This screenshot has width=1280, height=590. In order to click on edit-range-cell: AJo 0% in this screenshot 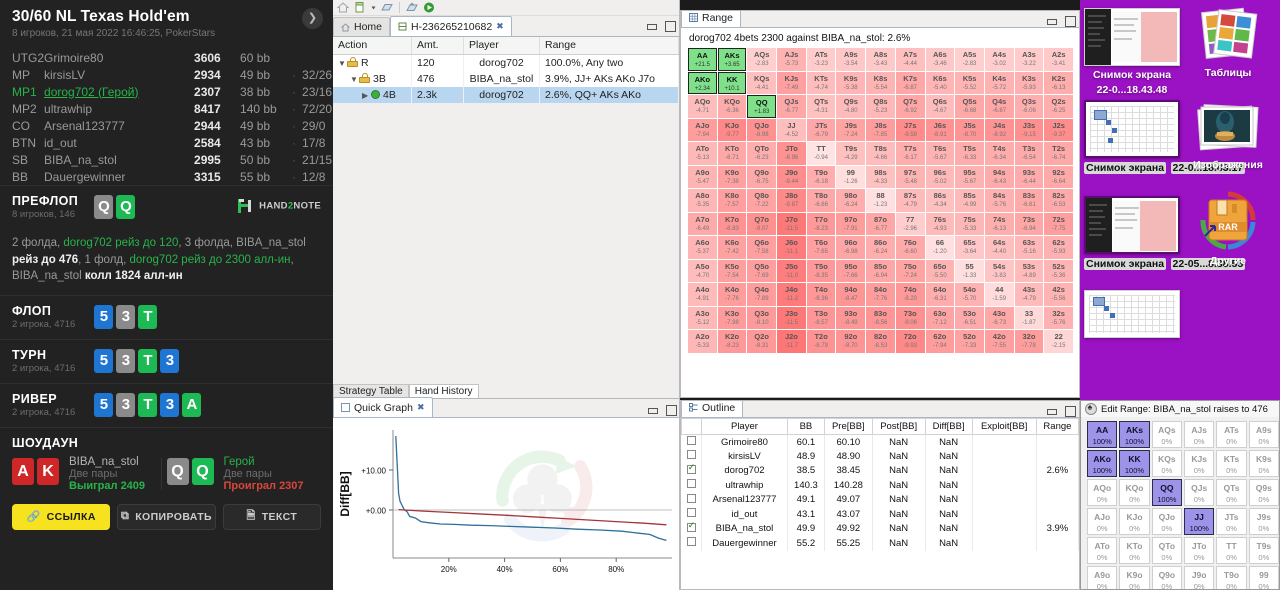, I will do `click(1102, 521)`.